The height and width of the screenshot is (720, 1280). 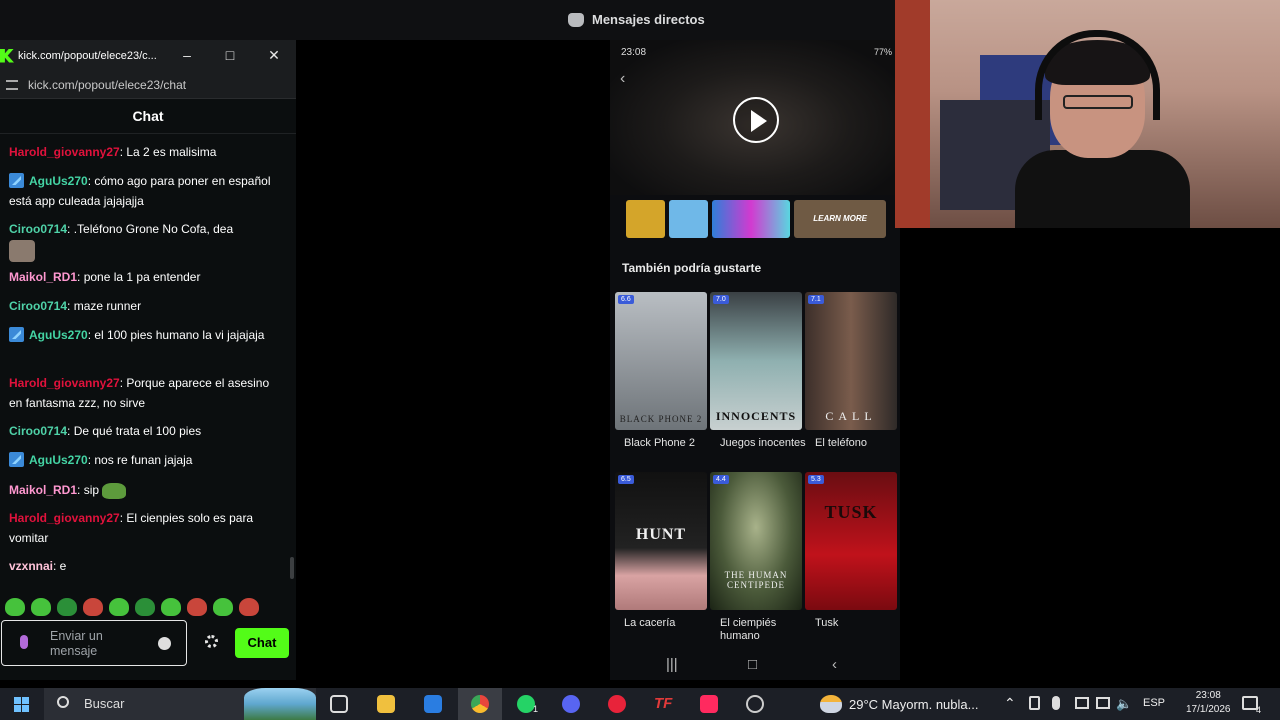 What do you see at coordinates (88, 490) in the screenshot?
I see `message-text: : sip` at bounding box center [88, 490].